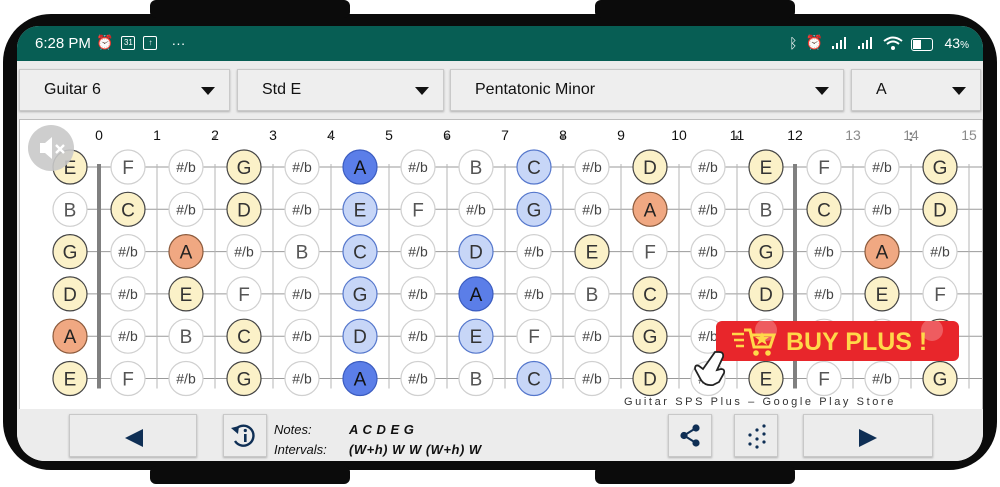 This screenshot has width=1000, height=487. Describe the element at coordinates (969, 135) in the screenshot. I see `fret-number: 15` at that location.